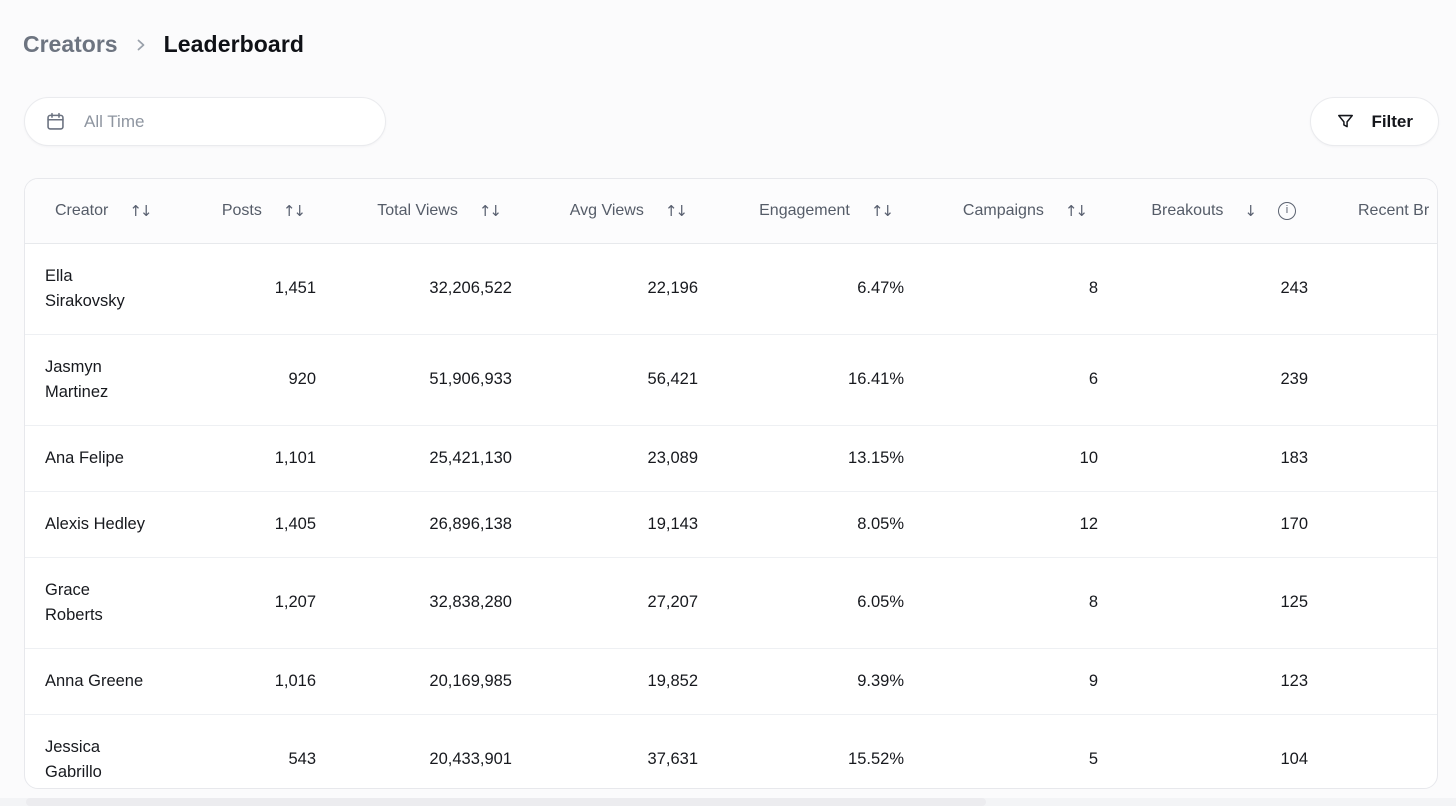 Image resolution: width=1456 pixels, height=806 pixels. I want to click on cell-creator: Grace Roberts, so click(110, 602).